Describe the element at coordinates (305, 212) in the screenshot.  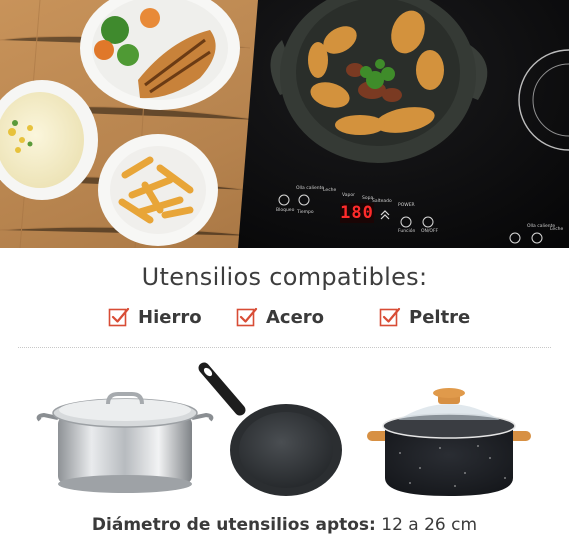
I see `label-timer: Tiempo` at that location.